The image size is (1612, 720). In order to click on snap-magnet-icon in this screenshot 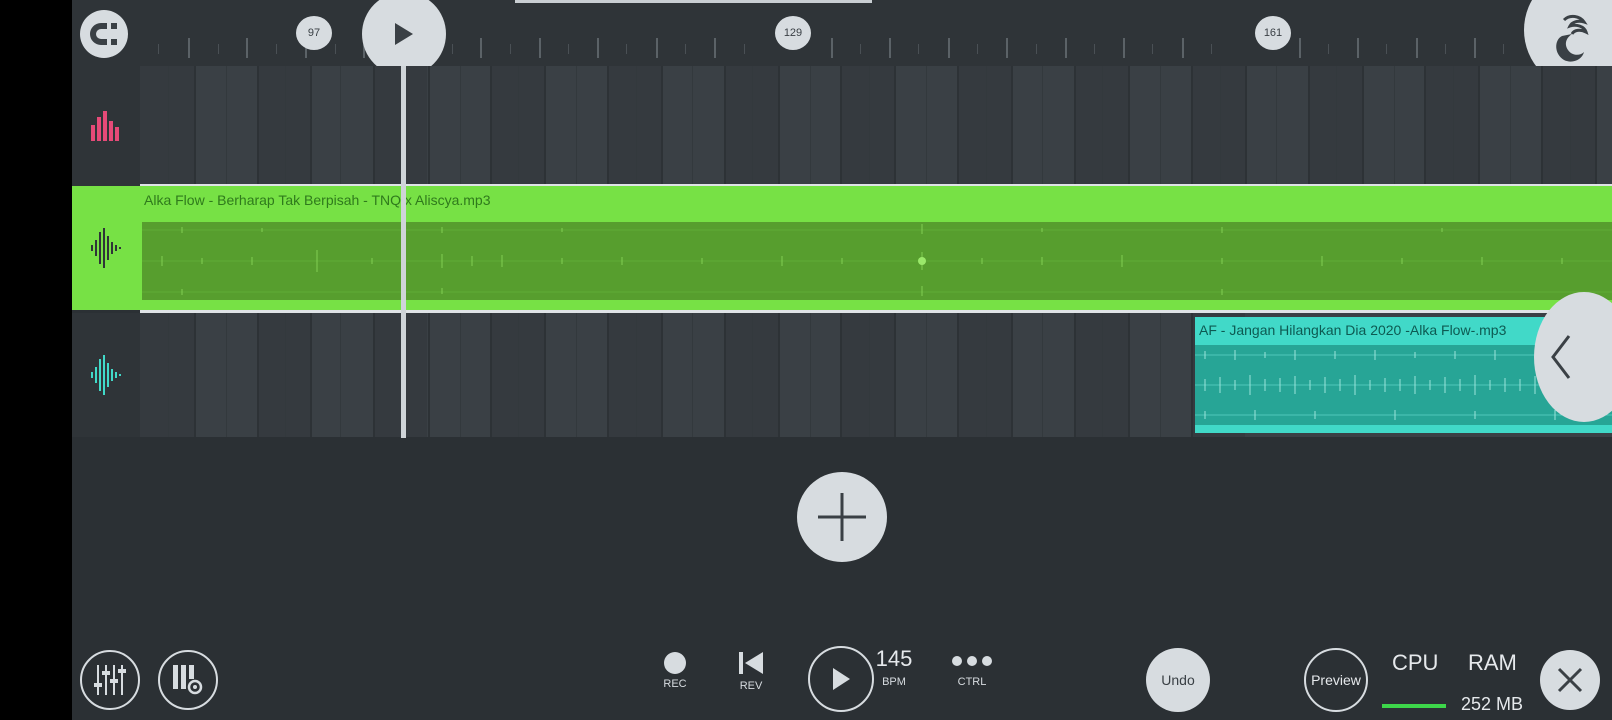, I will do `click(103, 34)`.